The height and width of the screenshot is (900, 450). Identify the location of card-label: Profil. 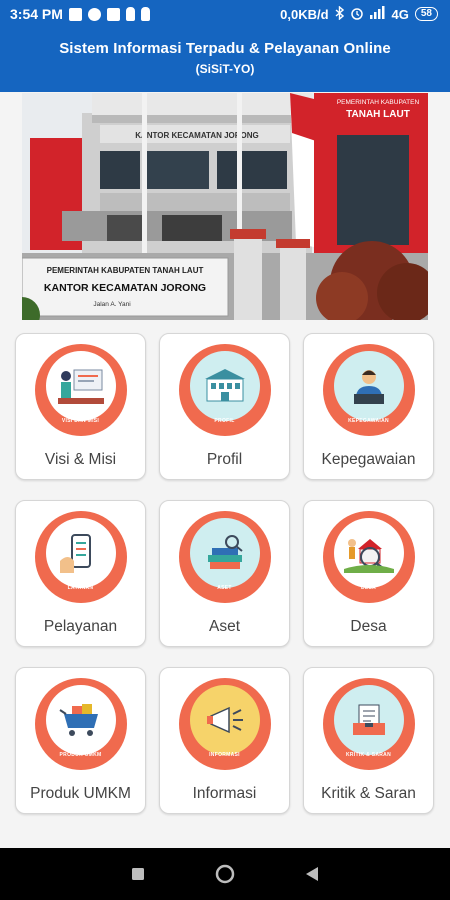
(224, 459).